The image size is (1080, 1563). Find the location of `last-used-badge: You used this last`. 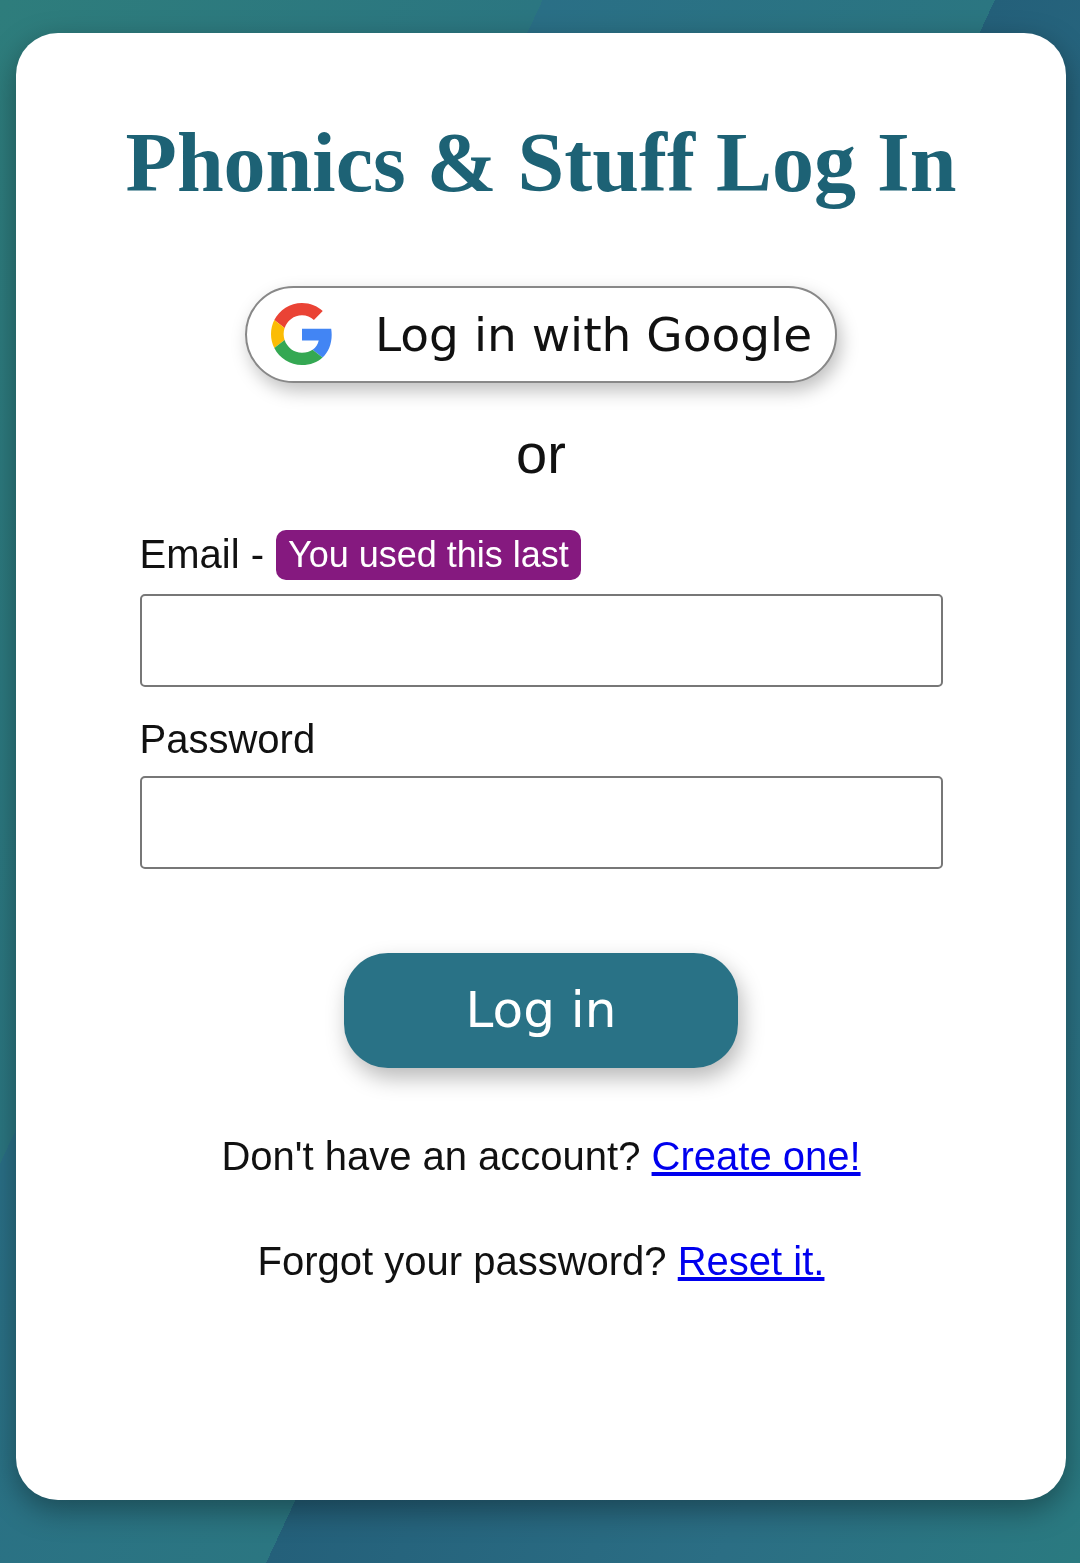

last-used-badge: You used this last is located at coordinates (428, 554).